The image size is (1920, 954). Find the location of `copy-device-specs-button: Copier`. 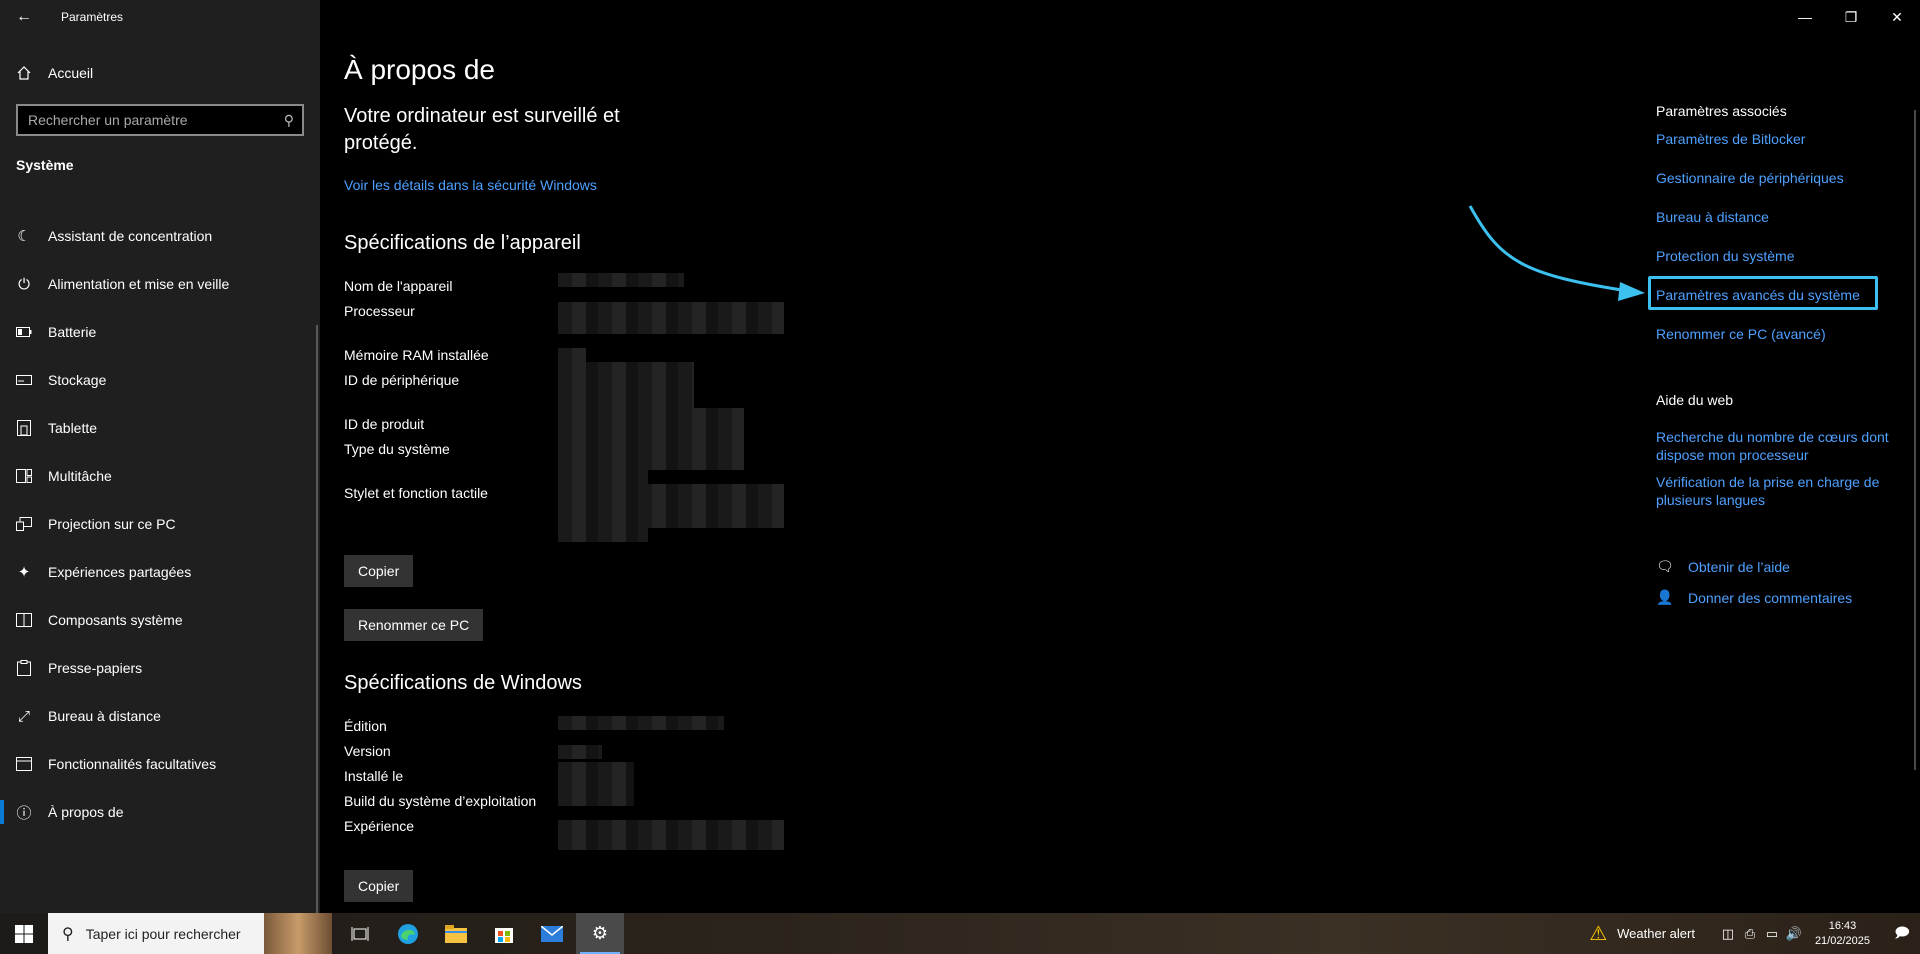

copy-device-specs-button: Copier is located at coordinates (379, 571).